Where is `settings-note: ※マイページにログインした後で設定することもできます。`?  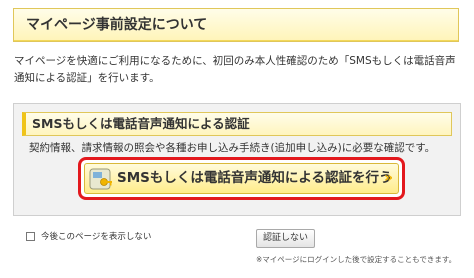
settings-note: ※マイページにログインした後で設定することもできます。 is located at coordinates (356, 259).